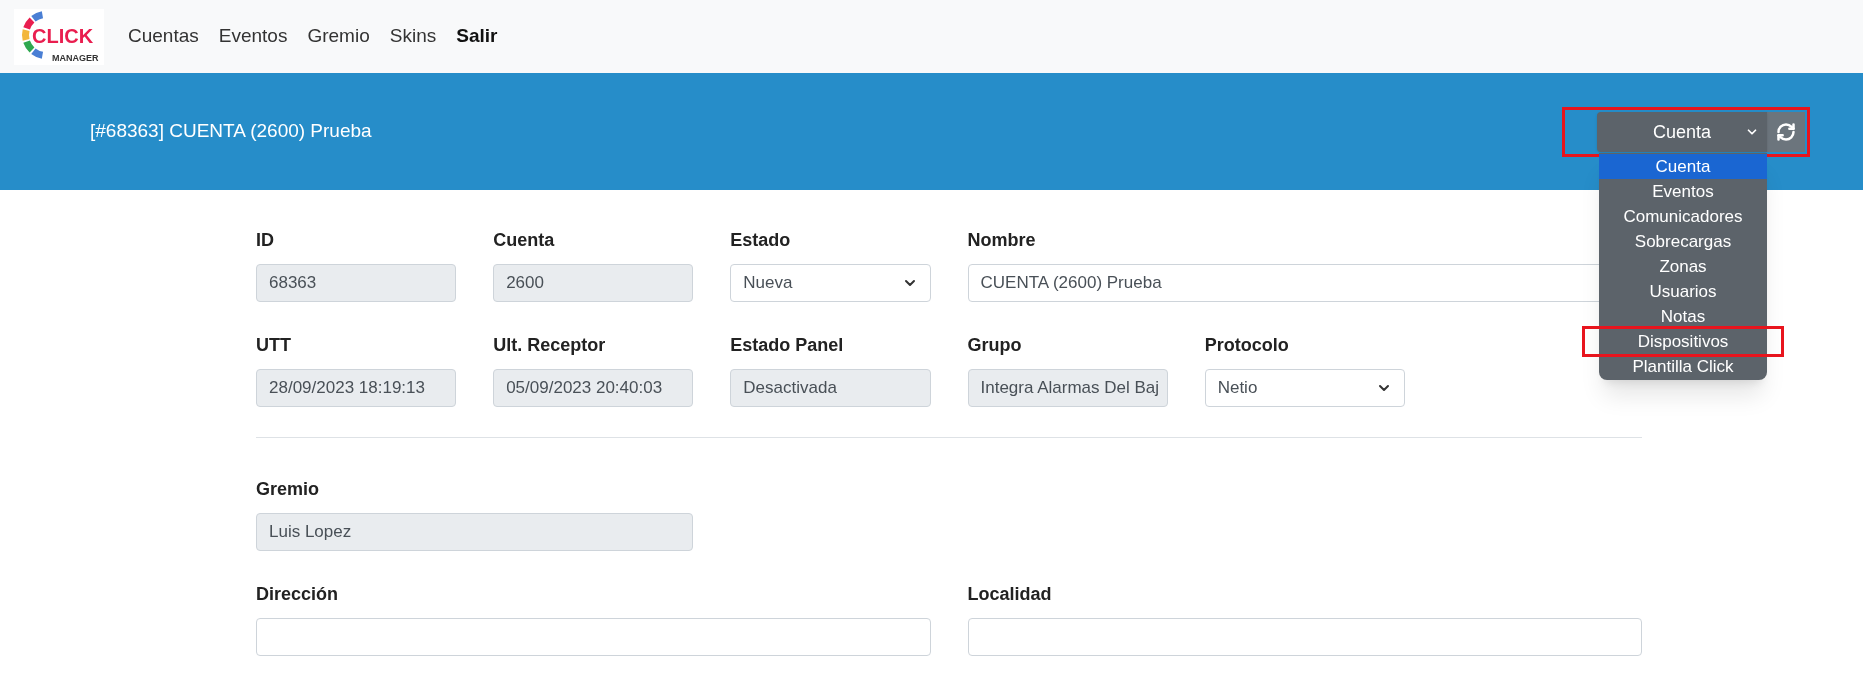 This screenshot has width=1863, height=673. Describe the element at coordinates (265, 240) in the screenshot. I see `field-label: ID` at that location.